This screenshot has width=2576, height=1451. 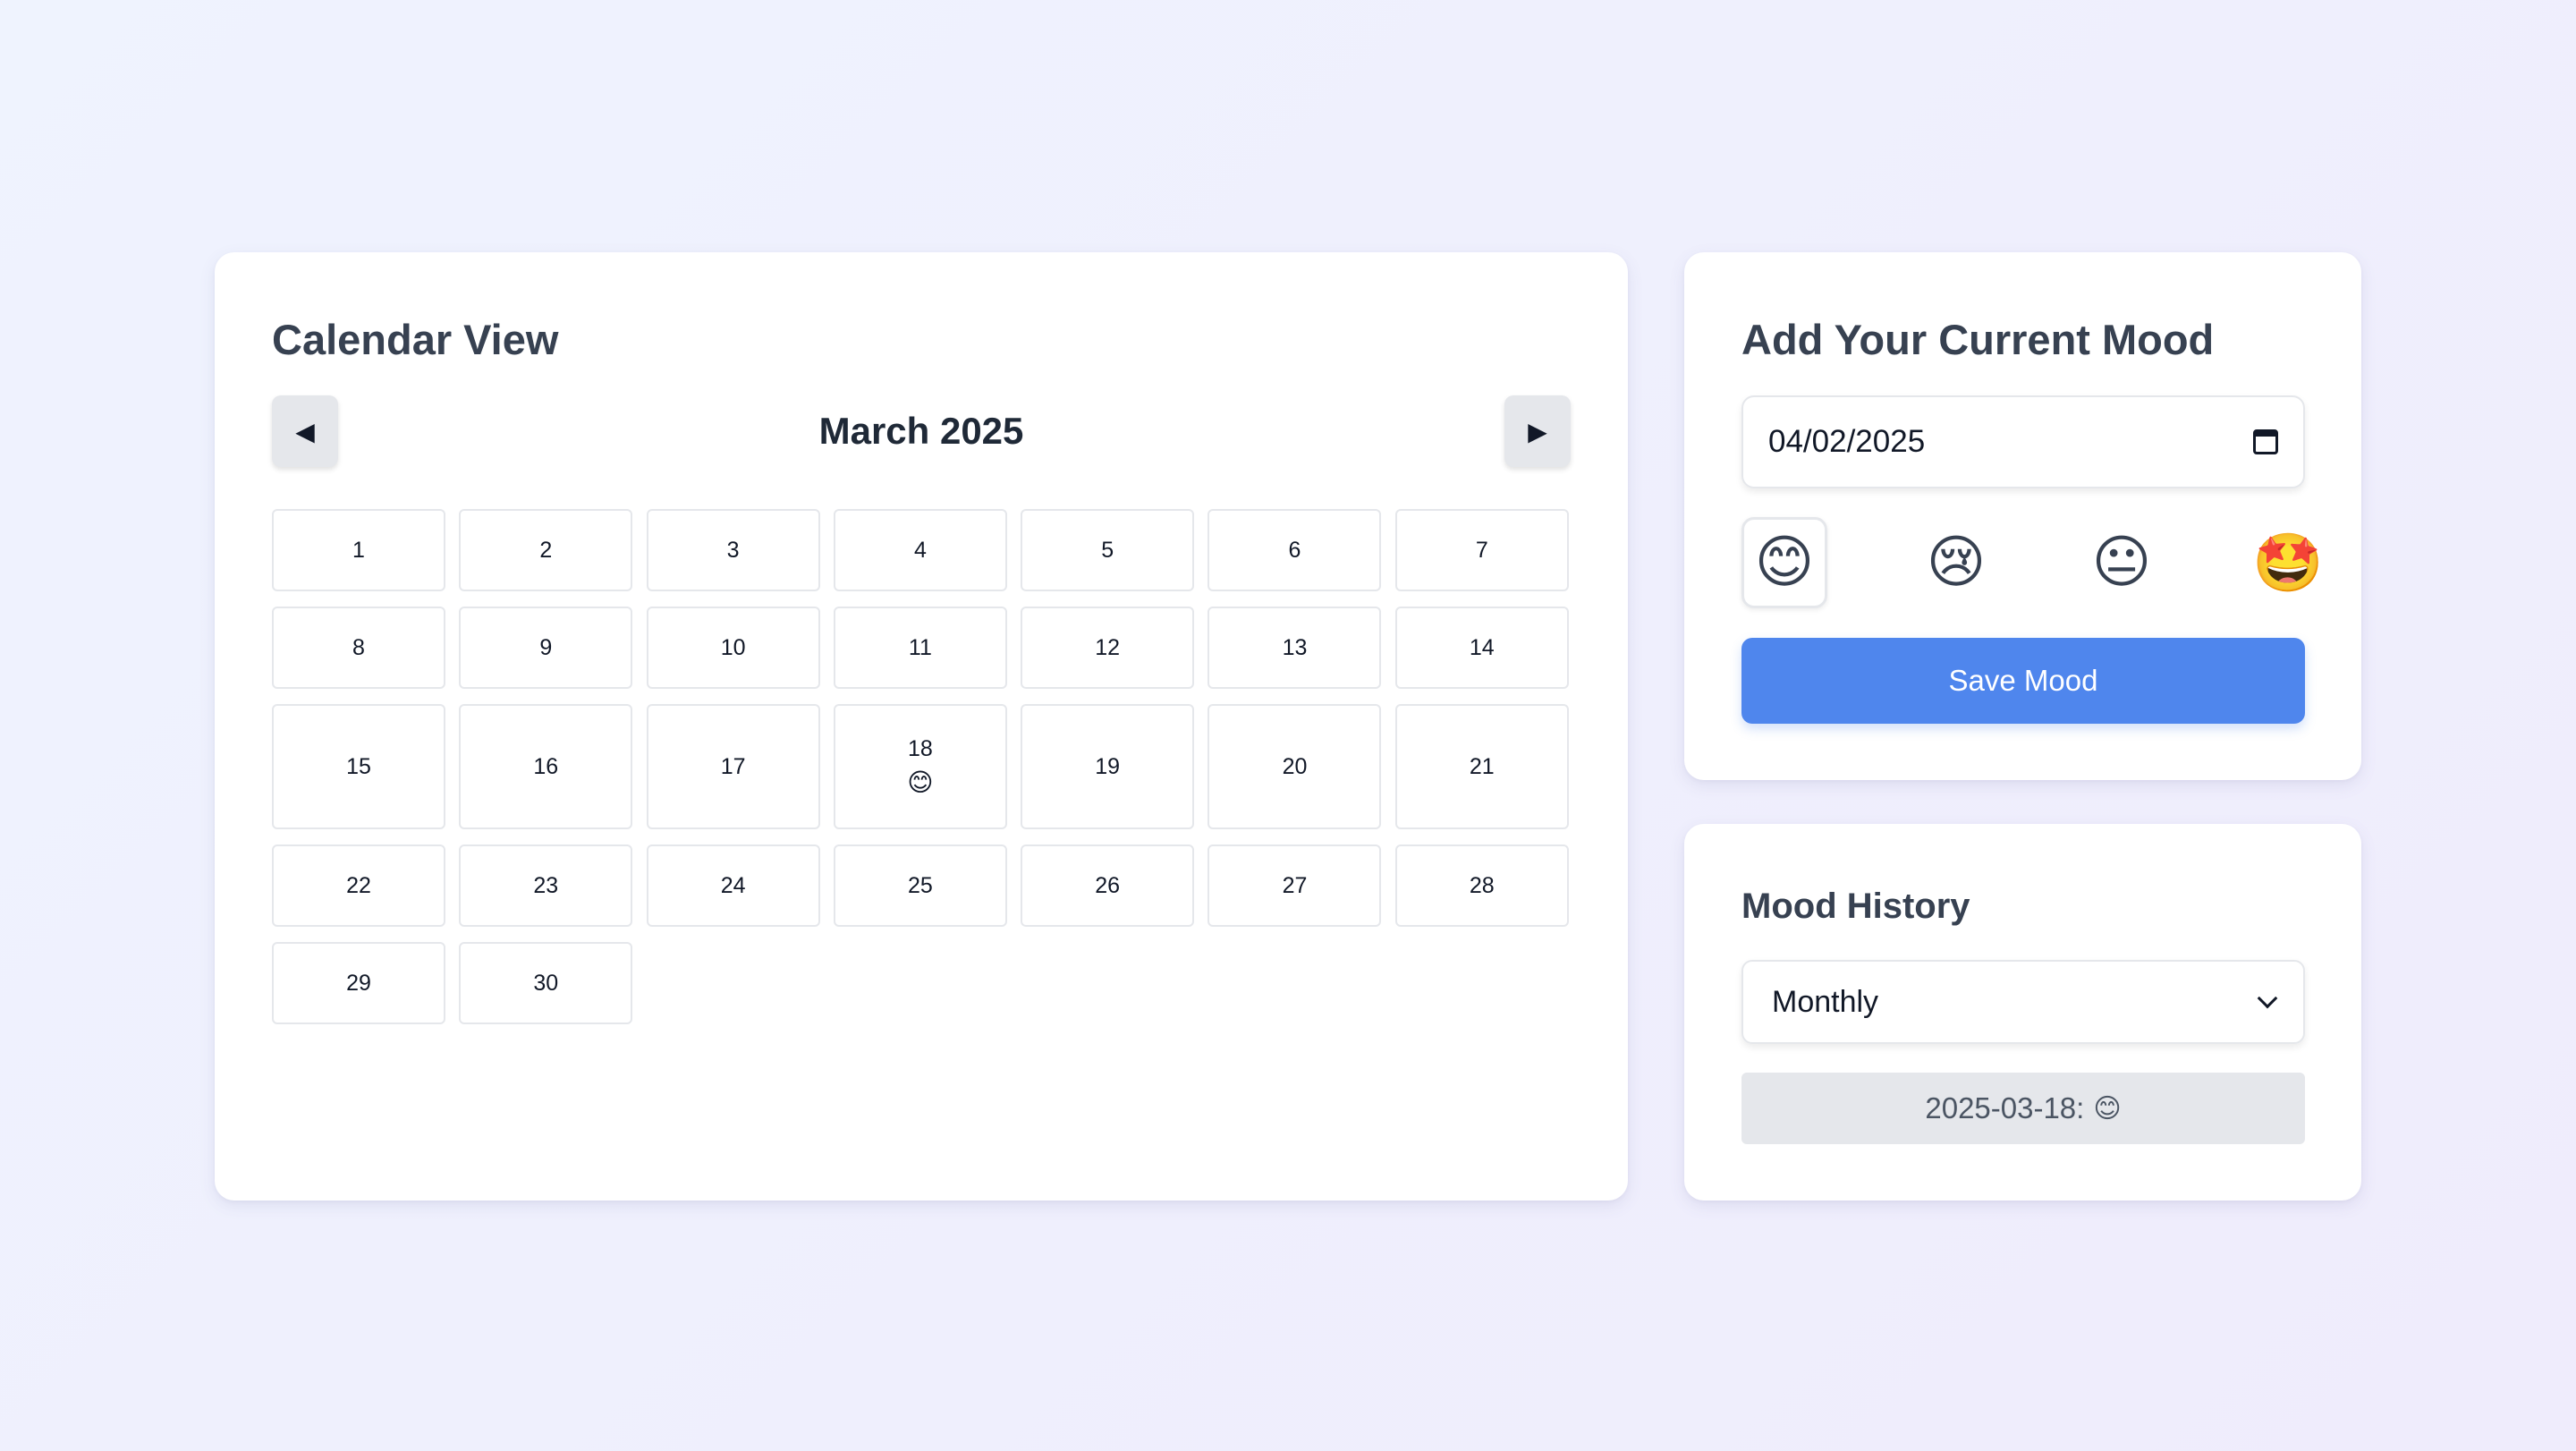 I want to click on calendar-day: 28, so click(x=1481, y=885).